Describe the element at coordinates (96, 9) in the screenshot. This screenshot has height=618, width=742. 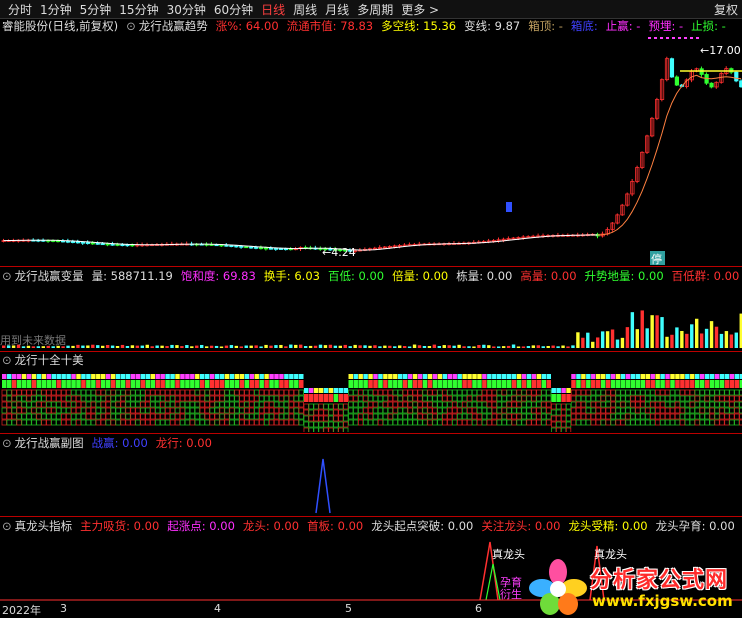
I see `period-tab: 5分钟` at that location.